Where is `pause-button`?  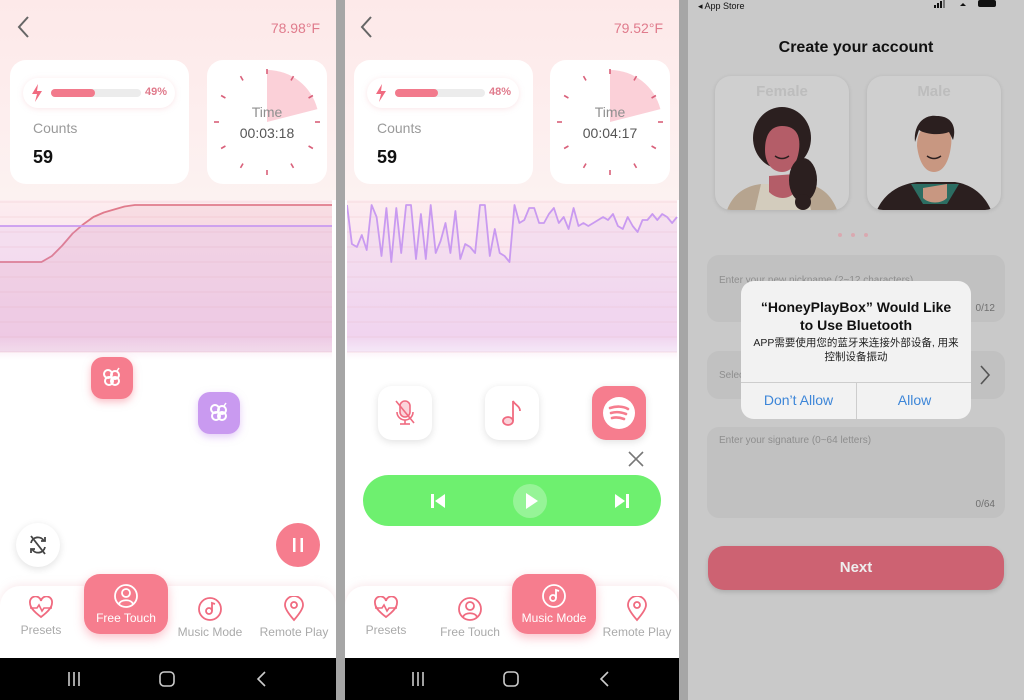
pause-button is located at coordinates (298, 545).